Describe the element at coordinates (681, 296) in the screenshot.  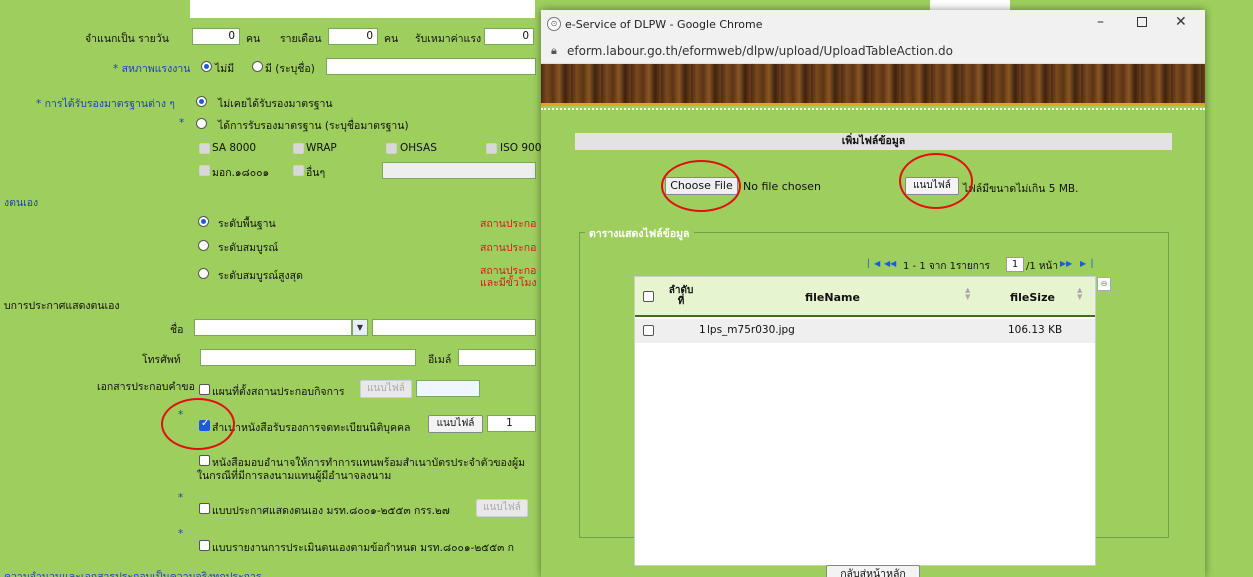
I see `col-seq-header: ลำดับ ที่` at that location.